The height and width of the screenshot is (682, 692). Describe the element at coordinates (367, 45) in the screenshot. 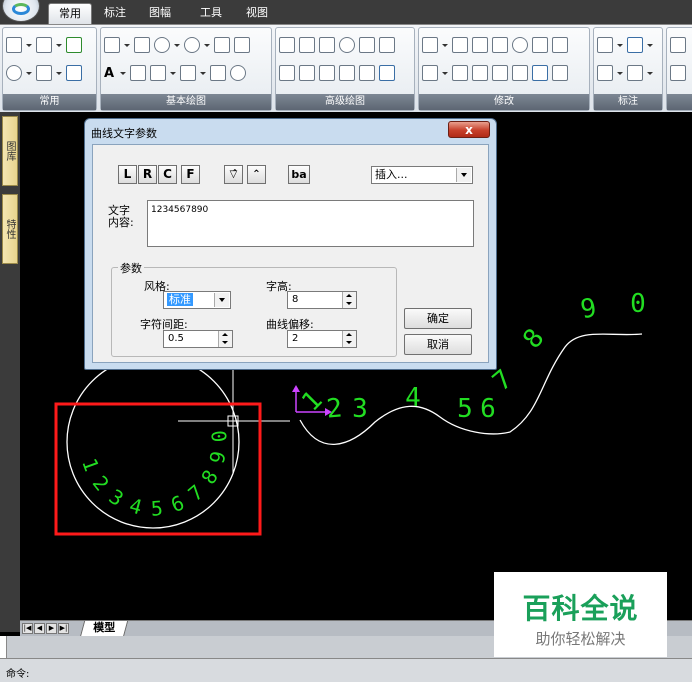

I see `polygon-icon` at that location.